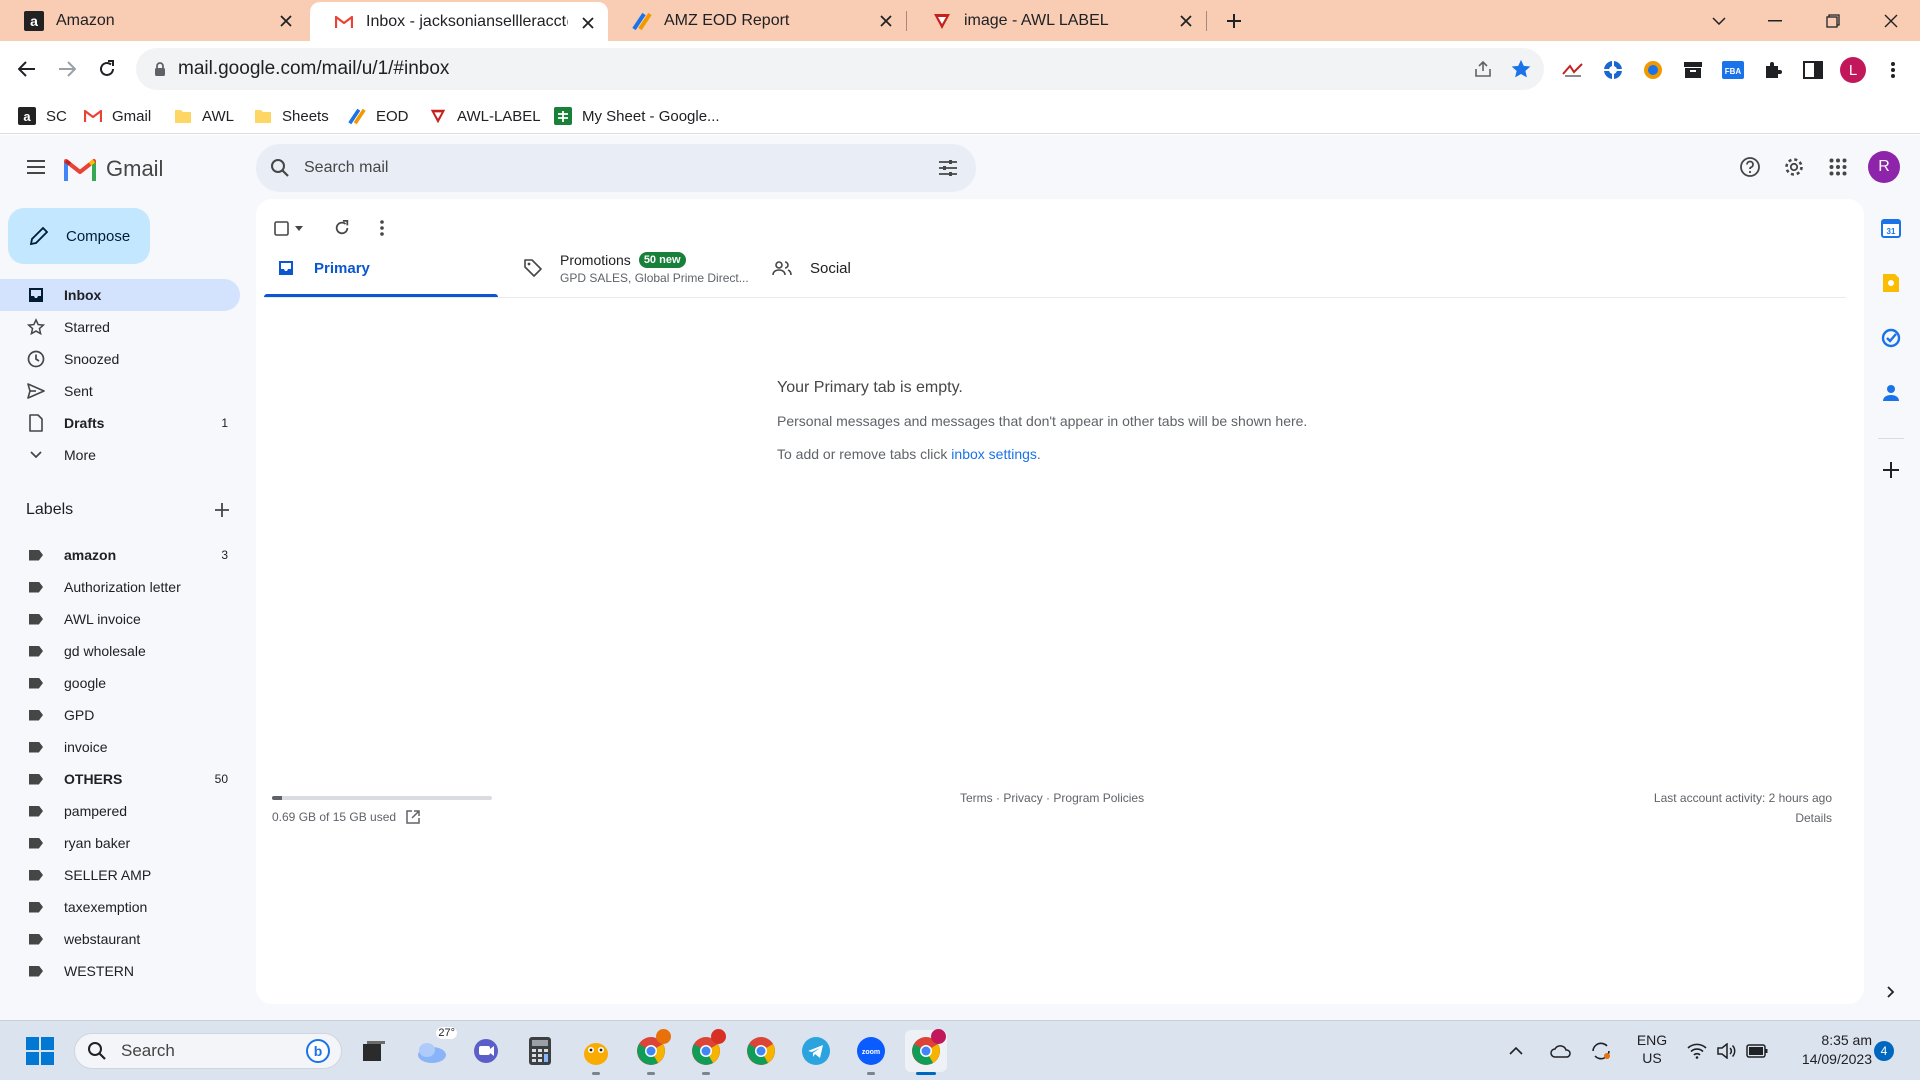 The image size is (1920, 1080). What do you see at coordinates (42, 116) in the screenshot?
I see `bookmark-sc: a SC` at bounding box center [42, 116].